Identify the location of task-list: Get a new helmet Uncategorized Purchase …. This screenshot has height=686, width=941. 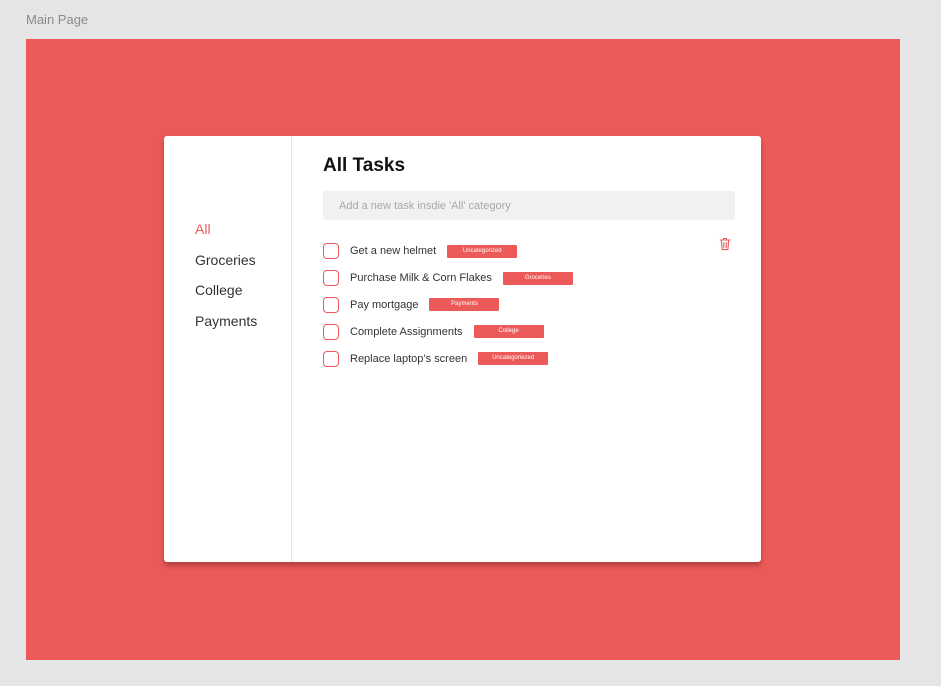
(448, 305).